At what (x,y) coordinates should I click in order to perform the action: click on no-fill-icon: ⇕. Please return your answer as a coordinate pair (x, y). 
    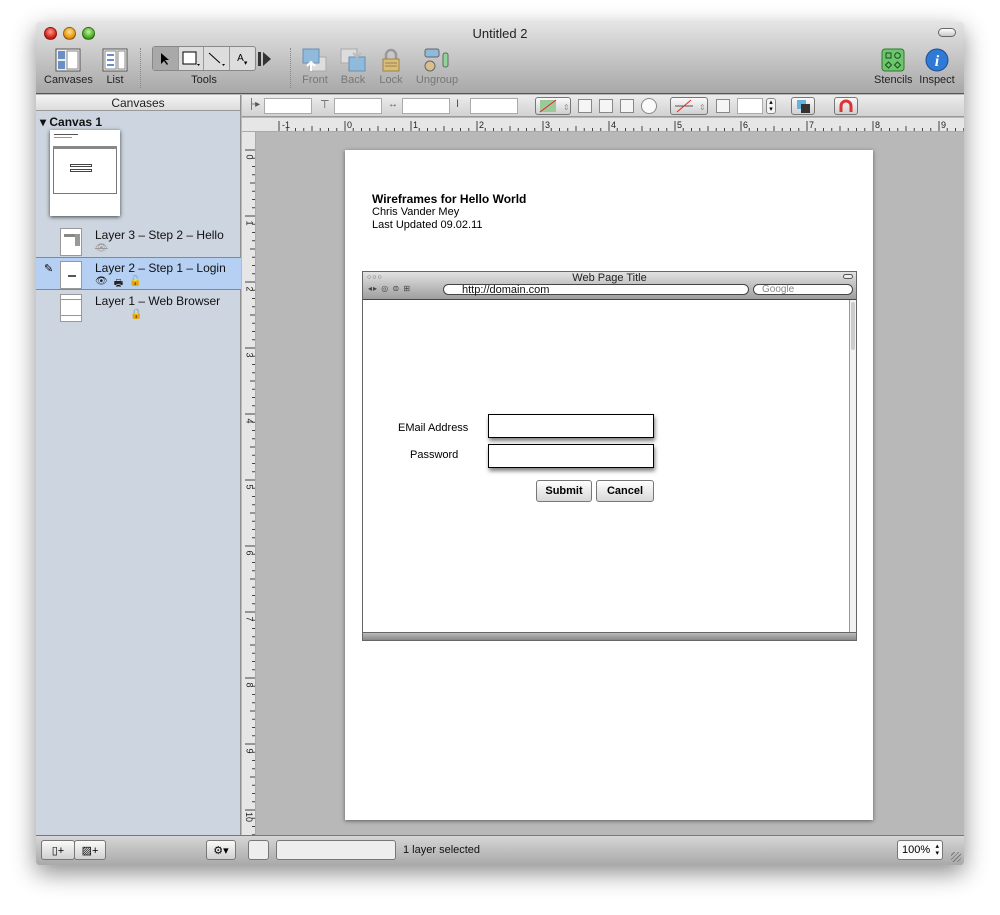
    Looking at the image, I should click on (554, 106).